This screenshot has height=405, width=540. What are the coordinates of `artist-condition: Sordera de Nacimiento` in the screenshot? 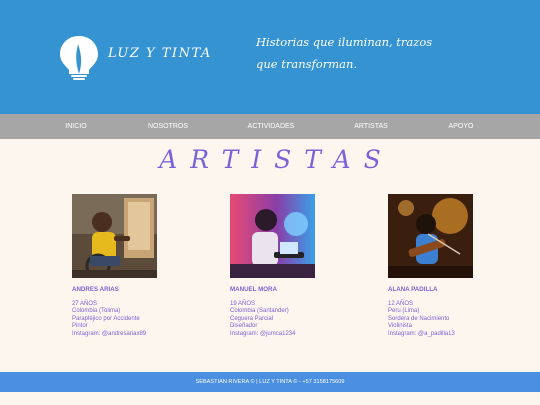 It's located at (419, 318).